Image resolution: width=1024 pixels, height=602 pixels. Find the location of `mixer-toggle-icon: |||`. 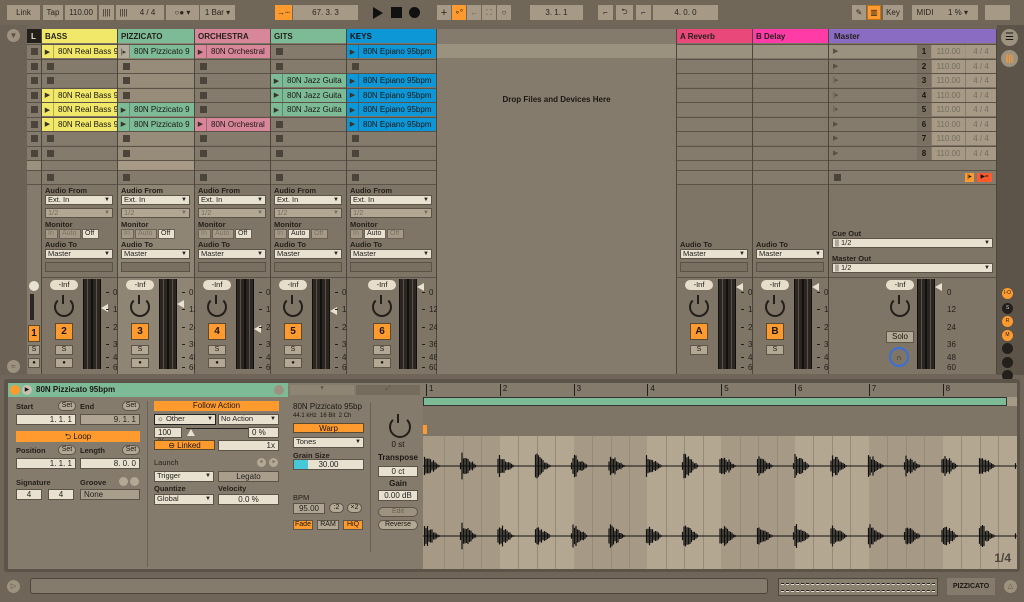

mixer-toggle-icon: ||| is located at coordinates (1009, 58).